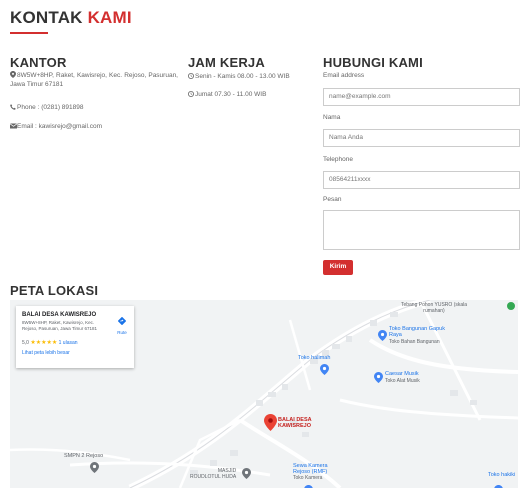 The image size is (520, 492). I want to click on pesan-label: Pesan, so click(332, 199).